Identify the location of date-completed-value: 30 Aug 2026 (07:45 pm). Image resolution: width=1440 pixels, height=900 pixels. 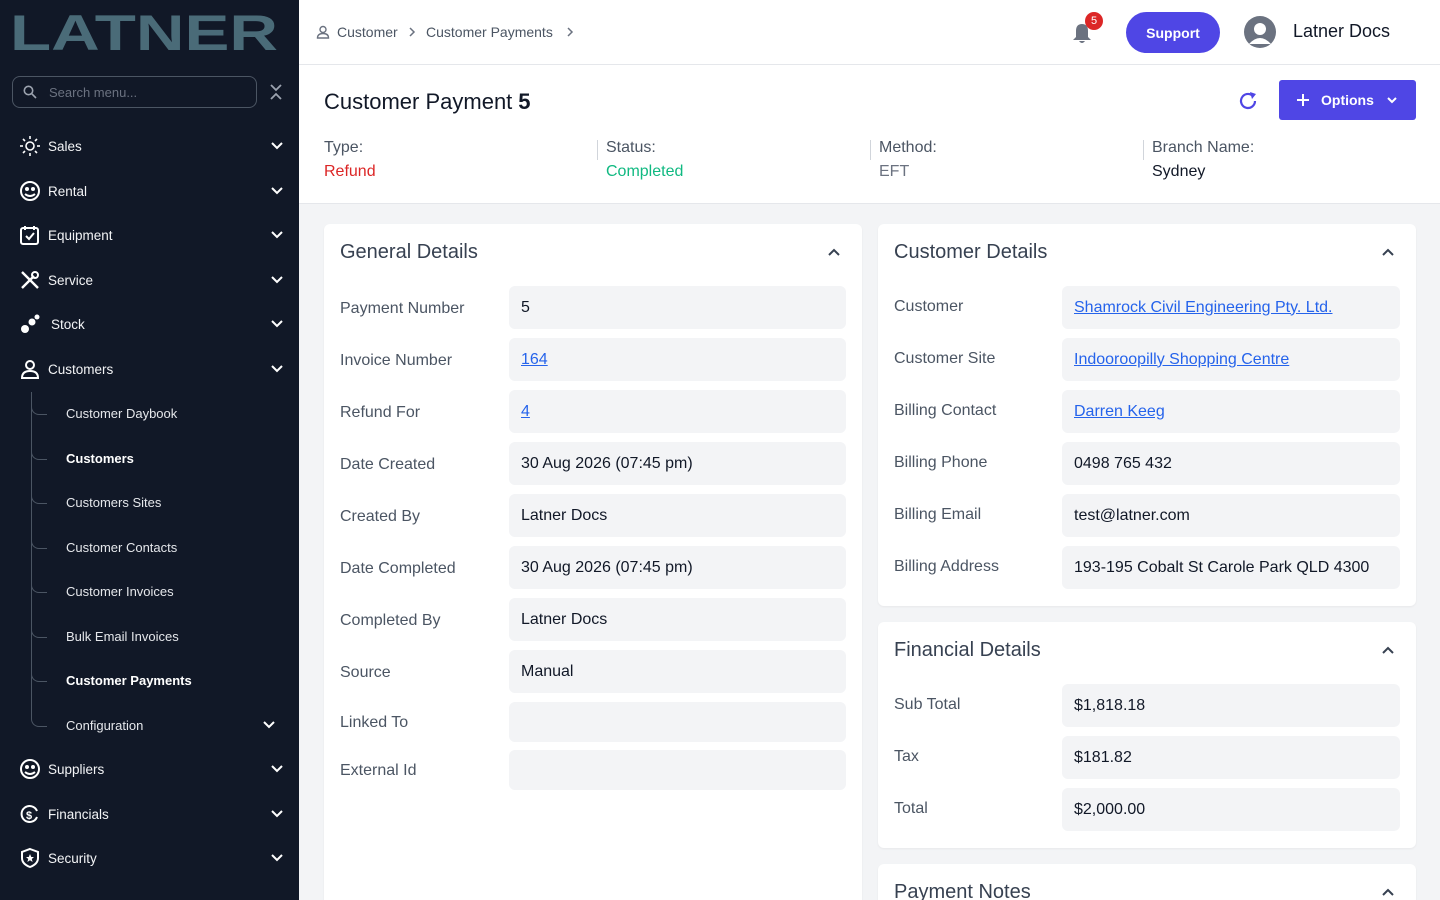
(677, 567).